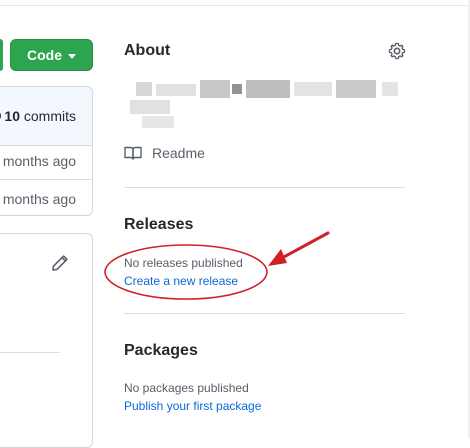 The image size is (470, 448). Describe the element at coordinates (277, 257) in the screenshot. I see `arrow-head` at that location.